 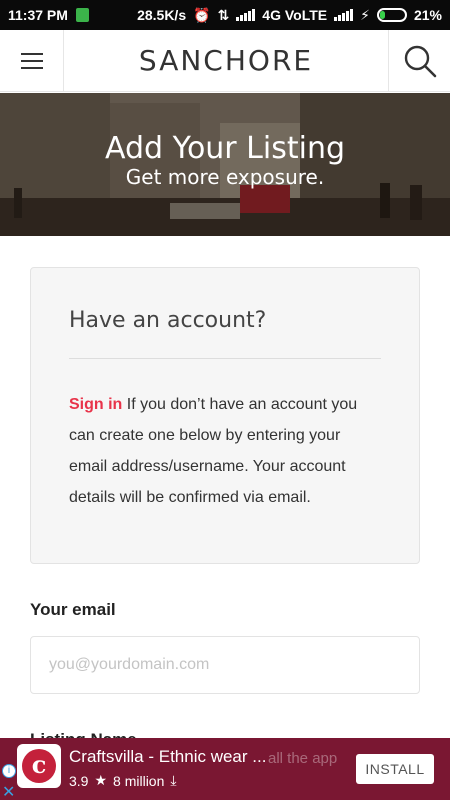 What do you see at coordinates (79, 780) in the screenshot?
I see `ad-rating: 3.9` at bounding box center [79, 780].